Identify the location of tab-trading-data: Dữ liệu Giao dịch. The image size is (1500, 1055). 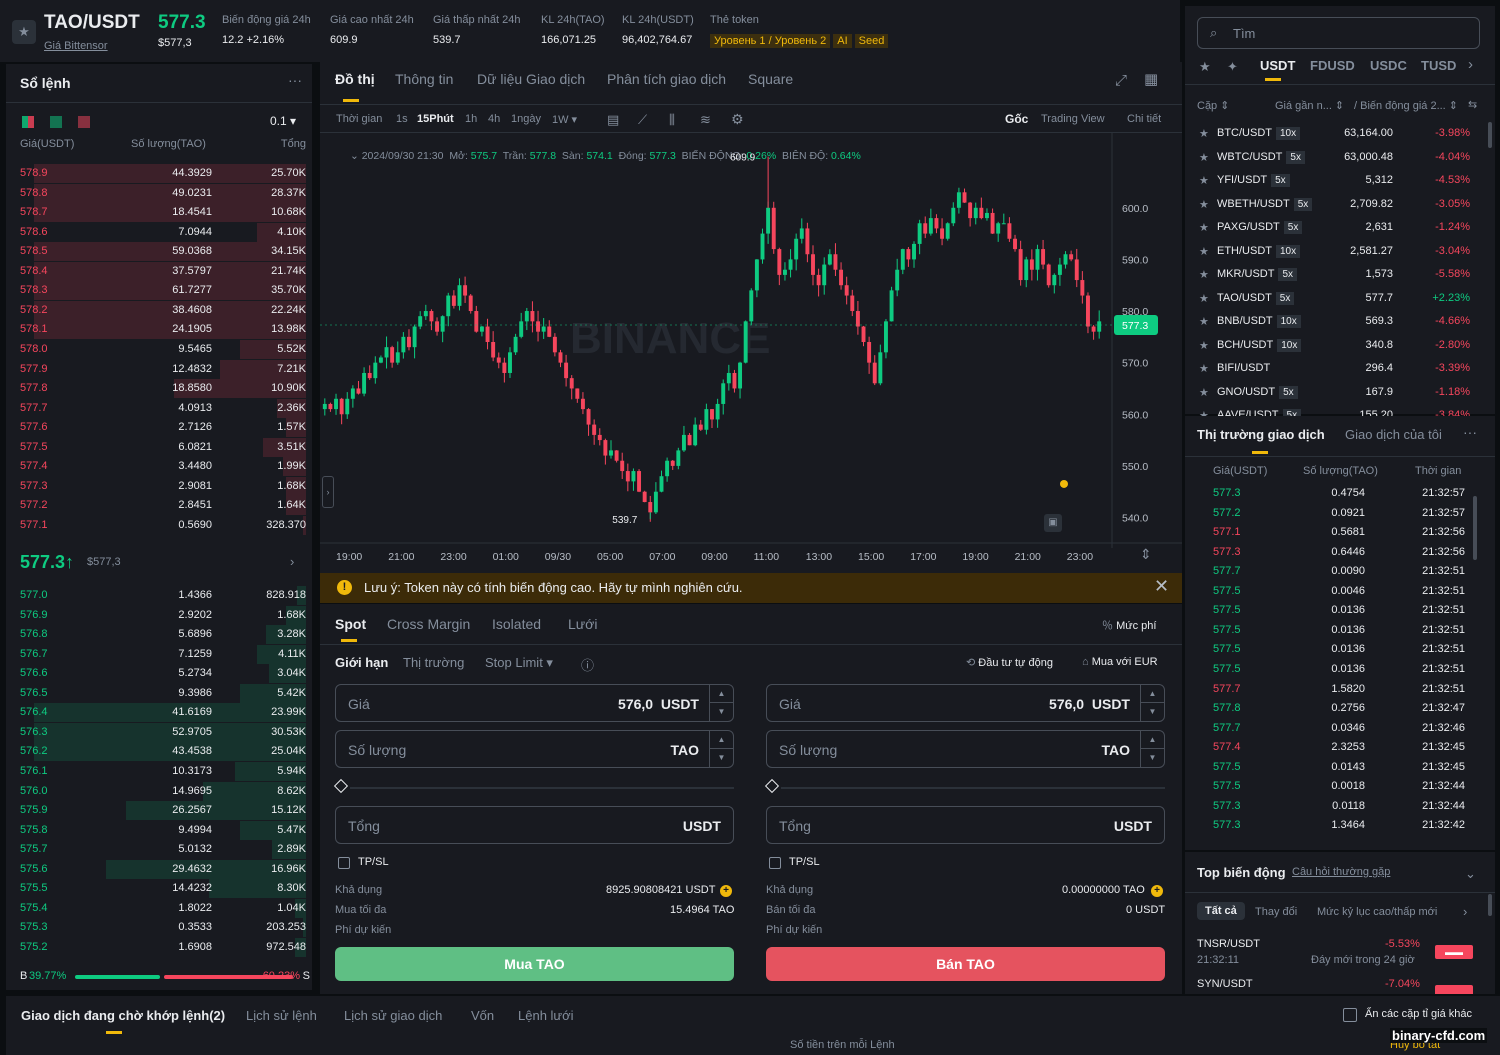
(531, 79).